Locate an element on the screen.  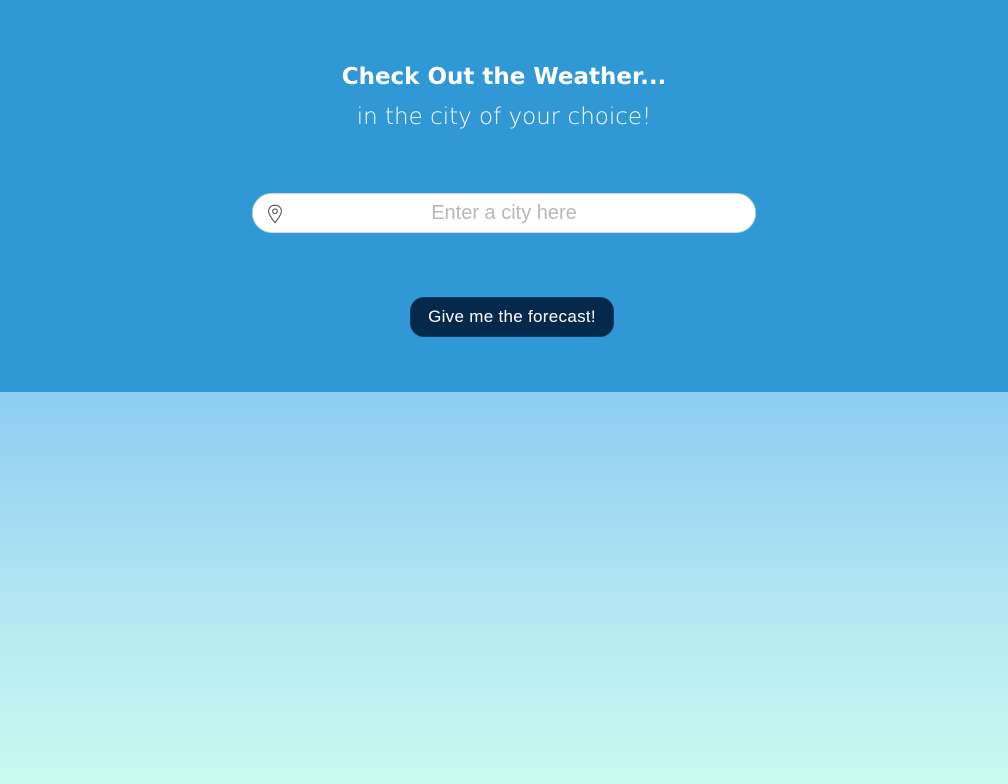
city-input is located at coordinates (504, 213).